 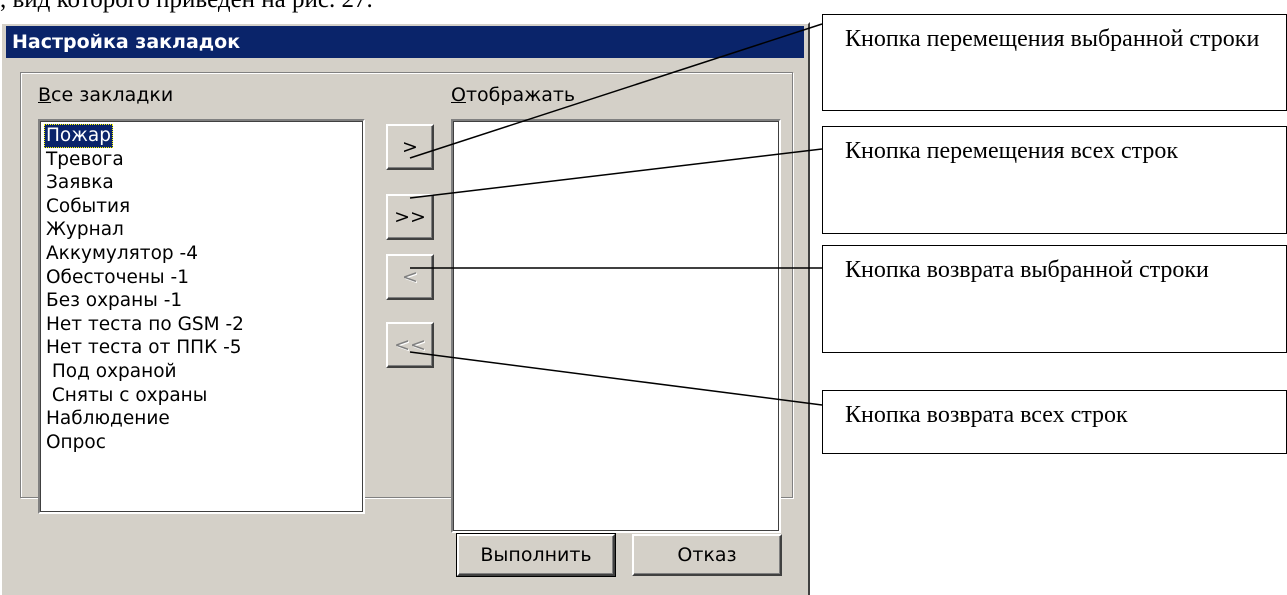 I want to click on all-bookmarks-label: Все закладки, so click(x=106, y=95).